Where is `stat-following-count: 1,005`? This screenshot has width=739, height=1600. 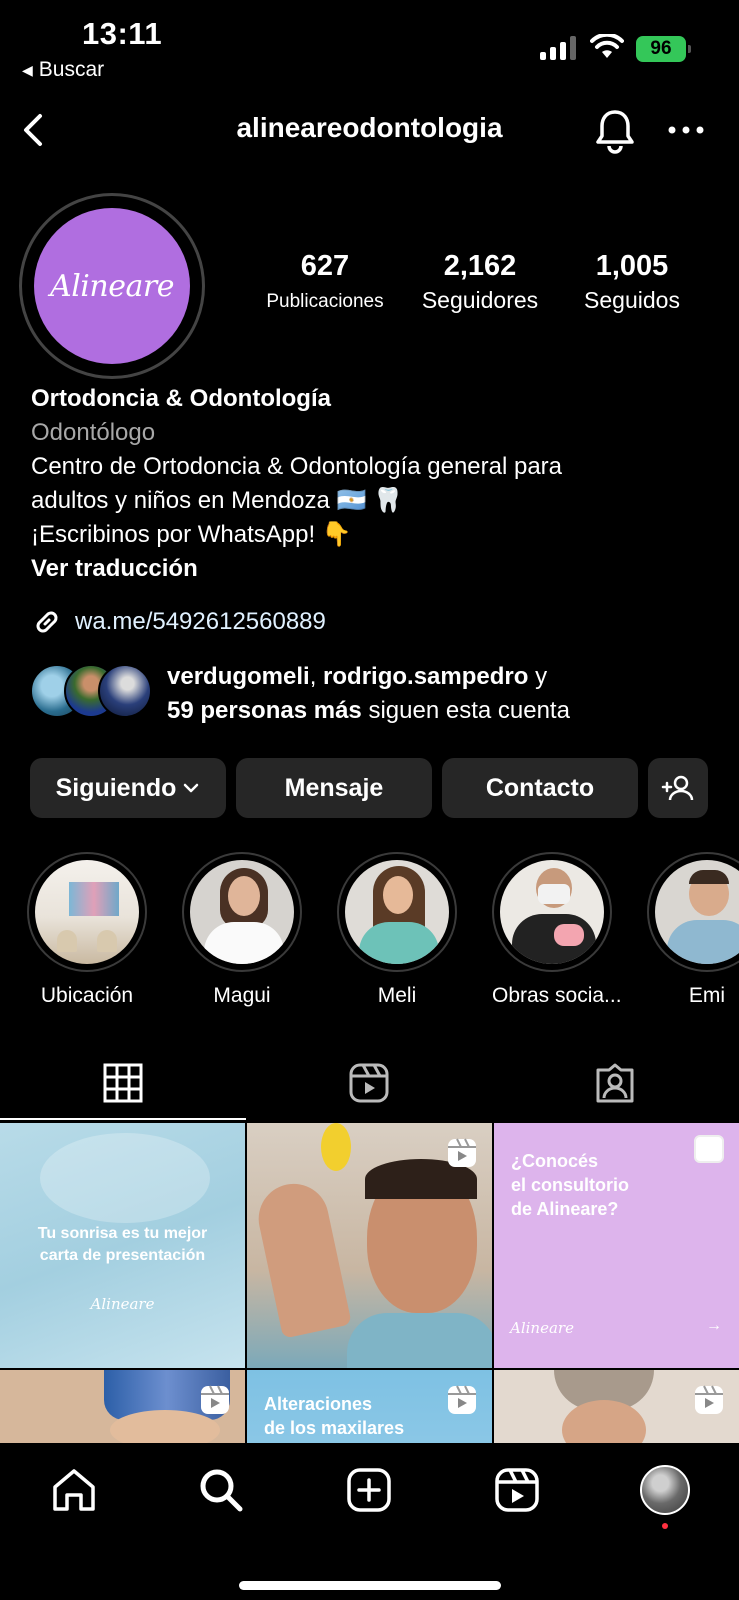 stat-following-count: 1,005 is located at coordinates (632, 266).